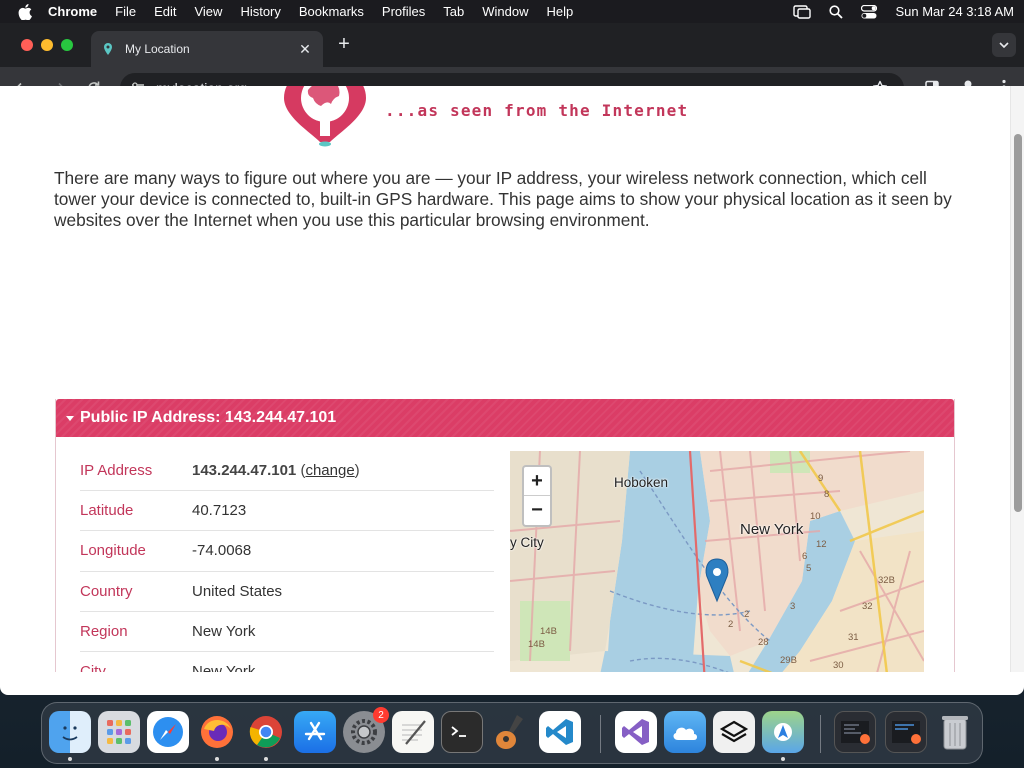  Describe the element at coordinates (113, 551) in the screenshot. I see `row-label: Longitude` at that location.